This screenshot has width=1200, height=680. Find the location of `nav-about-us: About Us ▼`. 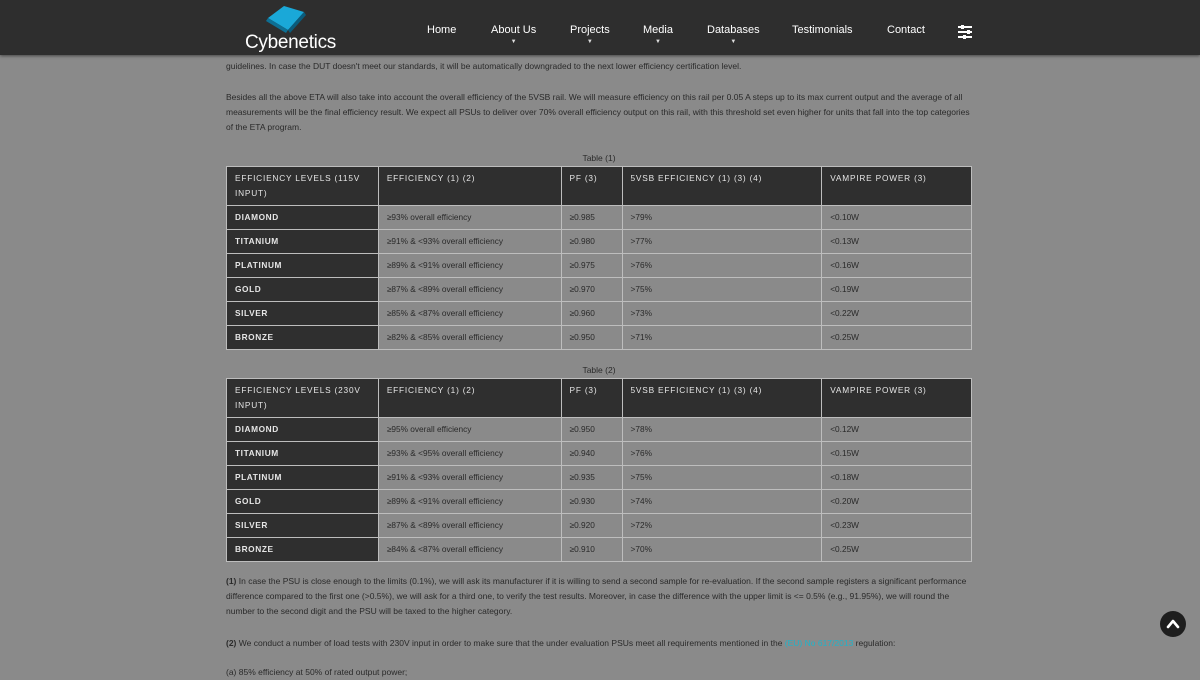

nav-about-us: About Us ▼ is located at coordinates (514, 34).